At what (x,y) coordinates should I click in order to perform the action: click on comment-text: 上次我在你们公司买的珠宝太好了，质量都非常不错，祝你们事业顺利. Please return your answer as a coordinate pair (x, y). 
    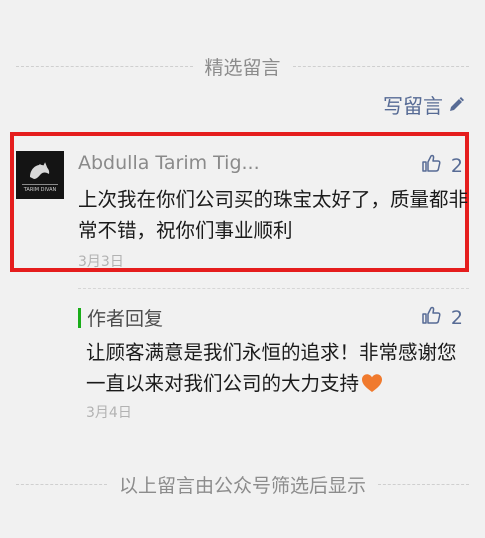
    Looking at the image, I should click on (273, 215).